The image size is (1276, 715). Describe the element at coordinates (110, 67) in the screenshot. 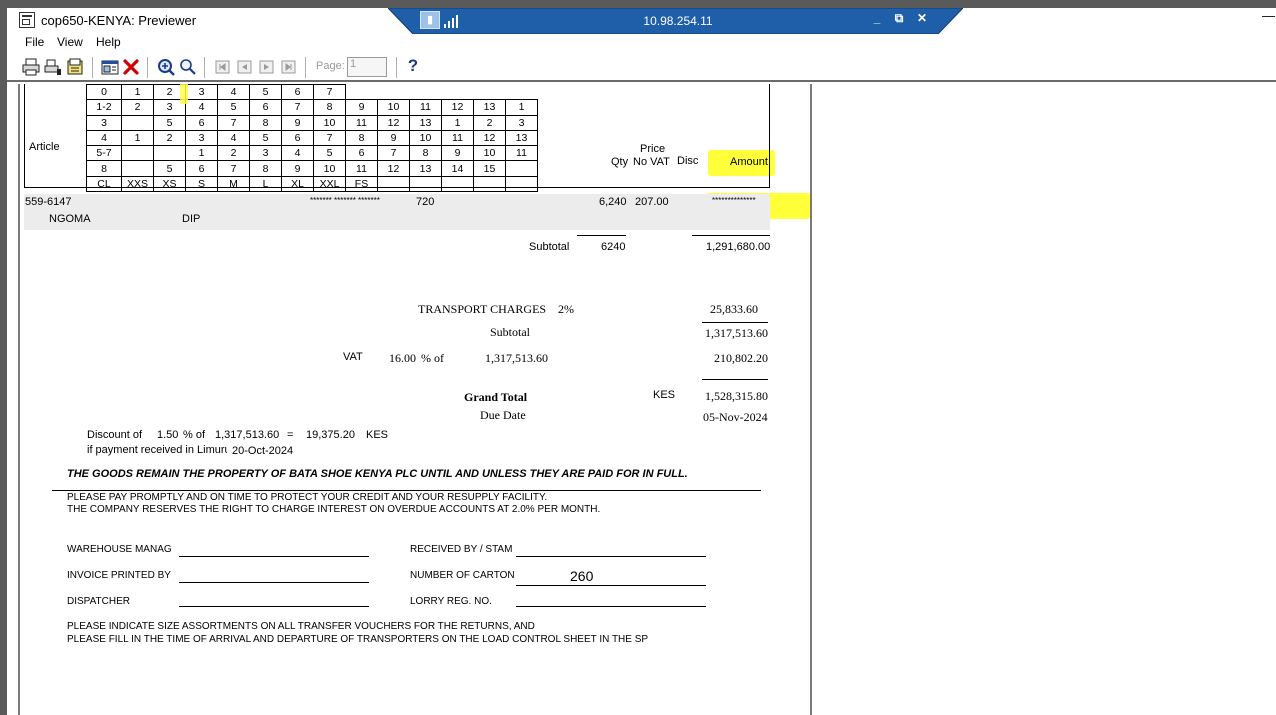

I see `layout-icon` at that location.